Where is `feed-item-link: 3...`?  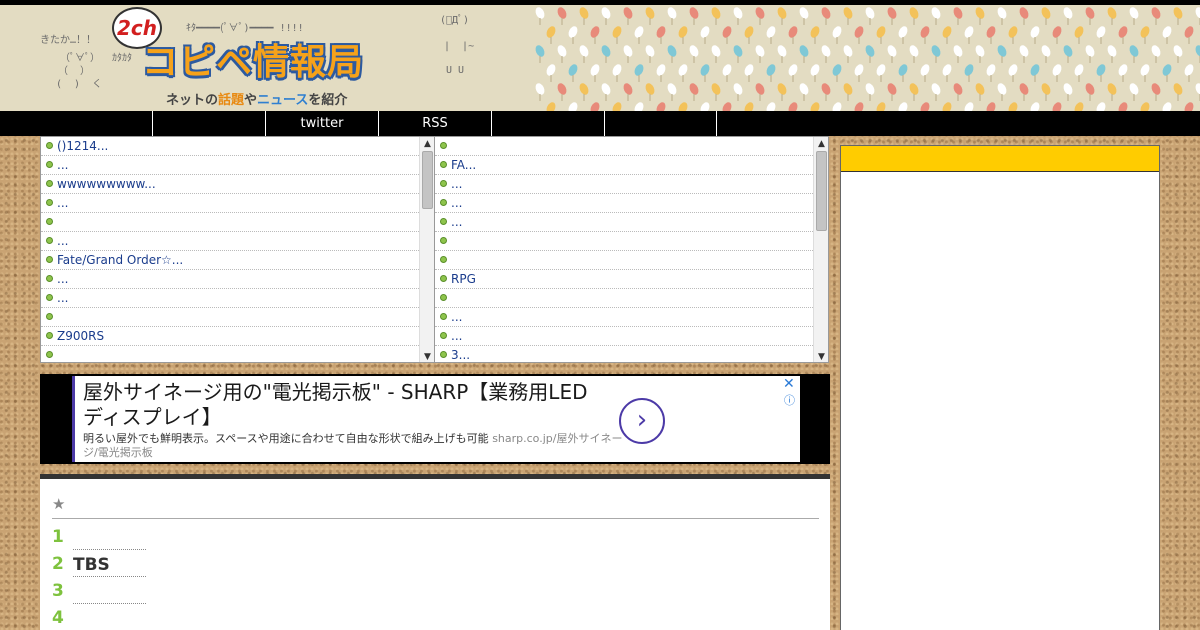 feed-item-link: 3... is located at coordinates (460, 355).